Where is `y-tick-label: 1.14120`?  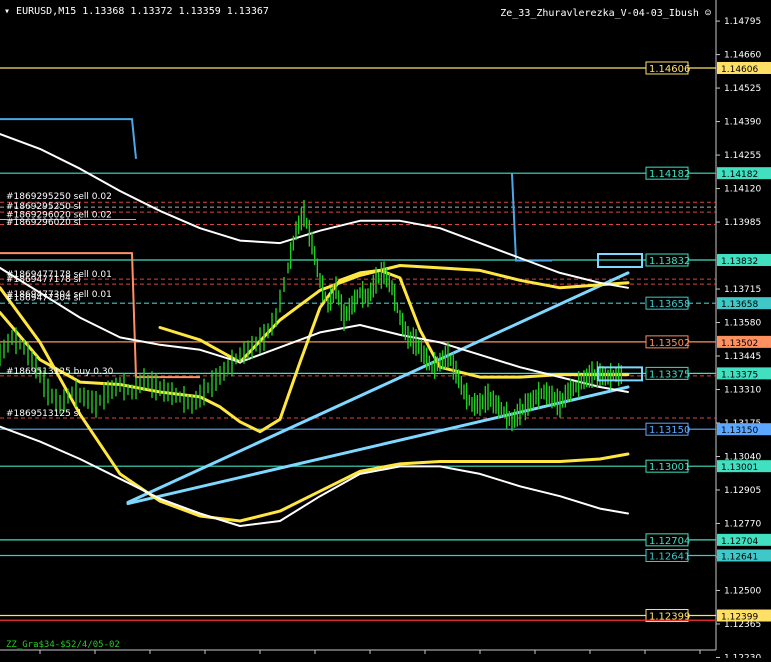 y-tick-label: 1.14120 is located at coordinates (742, 190).